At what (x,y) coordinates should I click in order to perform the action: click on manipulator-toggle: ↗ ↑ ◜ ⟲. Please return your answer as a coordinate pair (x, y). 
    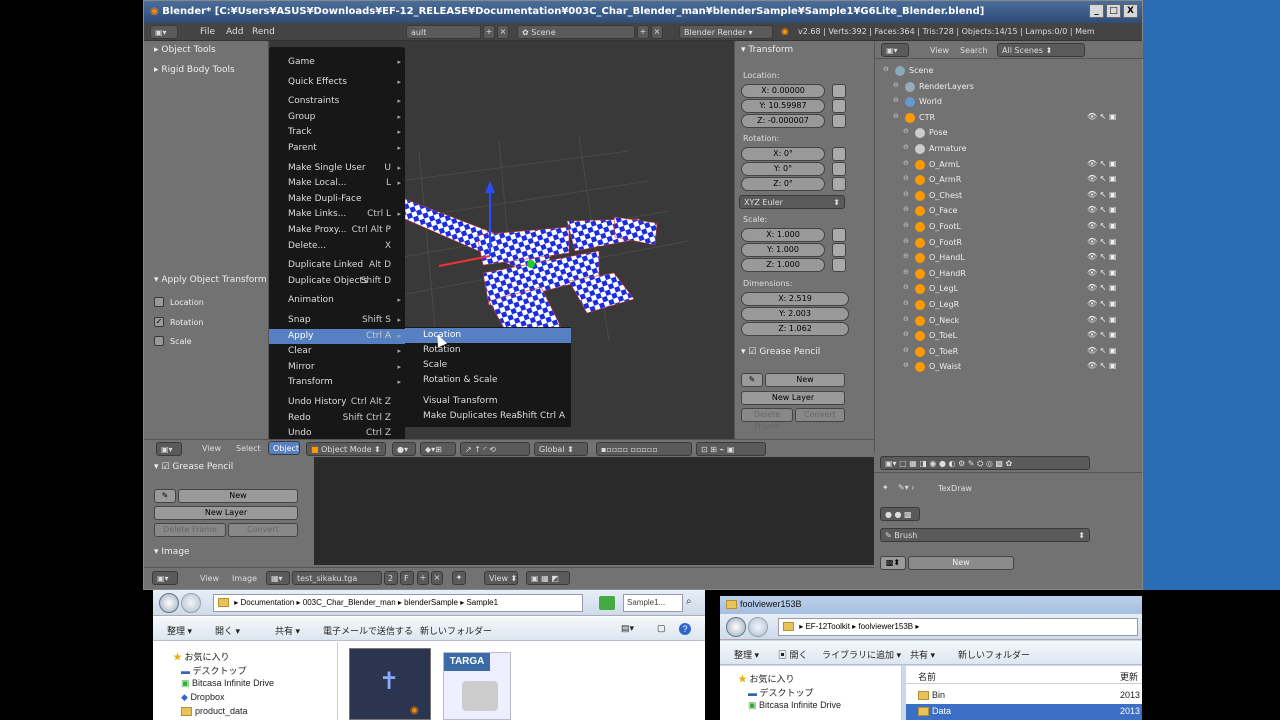
    Looking at the image, I should click on (495, 449).